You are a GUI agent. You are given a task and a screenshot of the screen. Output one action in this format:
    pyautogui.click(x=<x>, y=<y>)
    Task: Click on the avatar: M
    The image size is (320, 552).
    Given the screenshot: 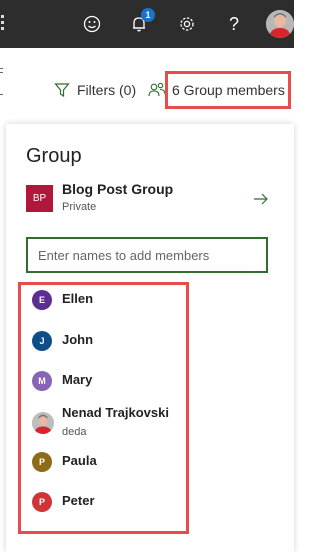 What is the action you would take?
    pyautogui.click(x=42, y=381)
    